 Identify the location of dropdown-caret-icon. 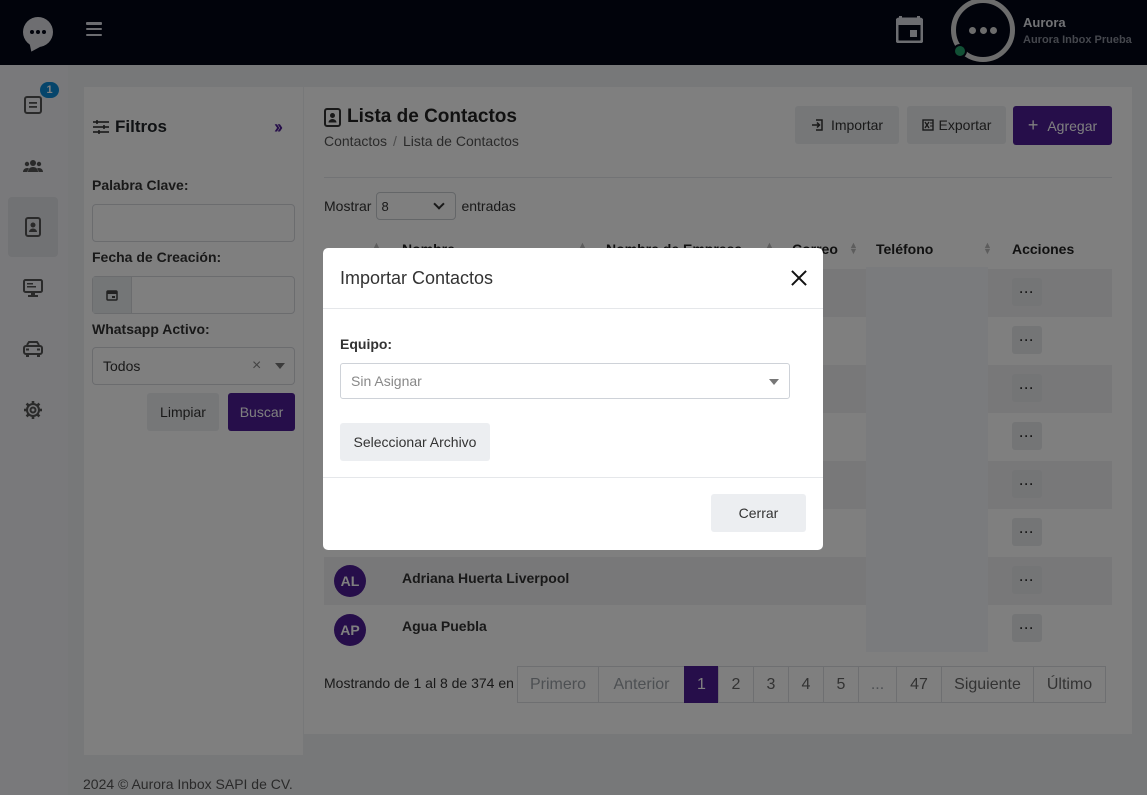
(774, 382).